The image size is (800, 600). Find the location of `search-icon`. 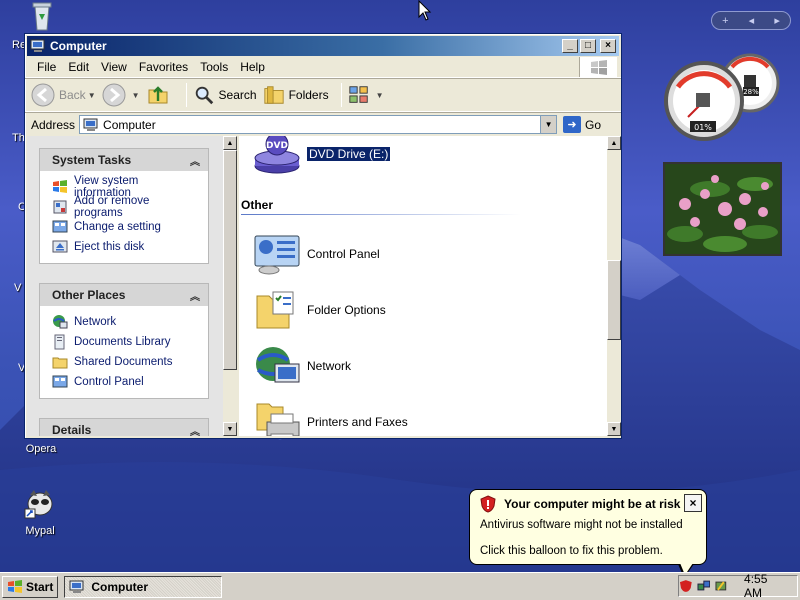

search-icon is located at coordinates (204, 95).